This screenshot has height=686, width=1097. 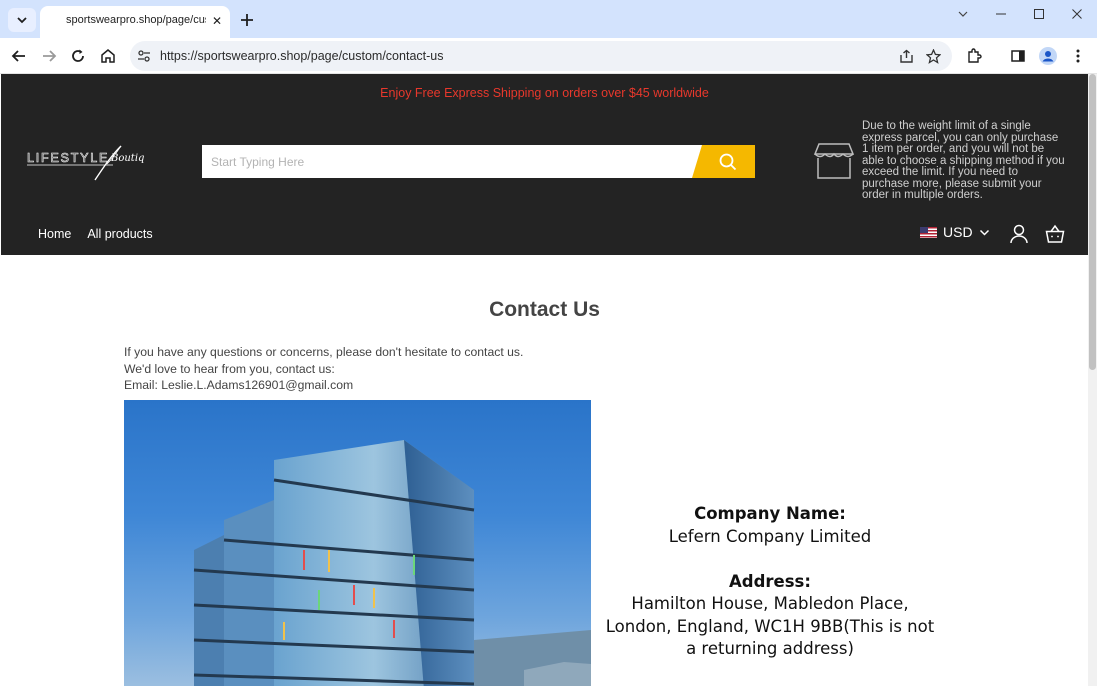 What do you see at coordinates (119, 234) in the screenshot?
I see `nav-all-products: All products` at bounding box center [119, 234].